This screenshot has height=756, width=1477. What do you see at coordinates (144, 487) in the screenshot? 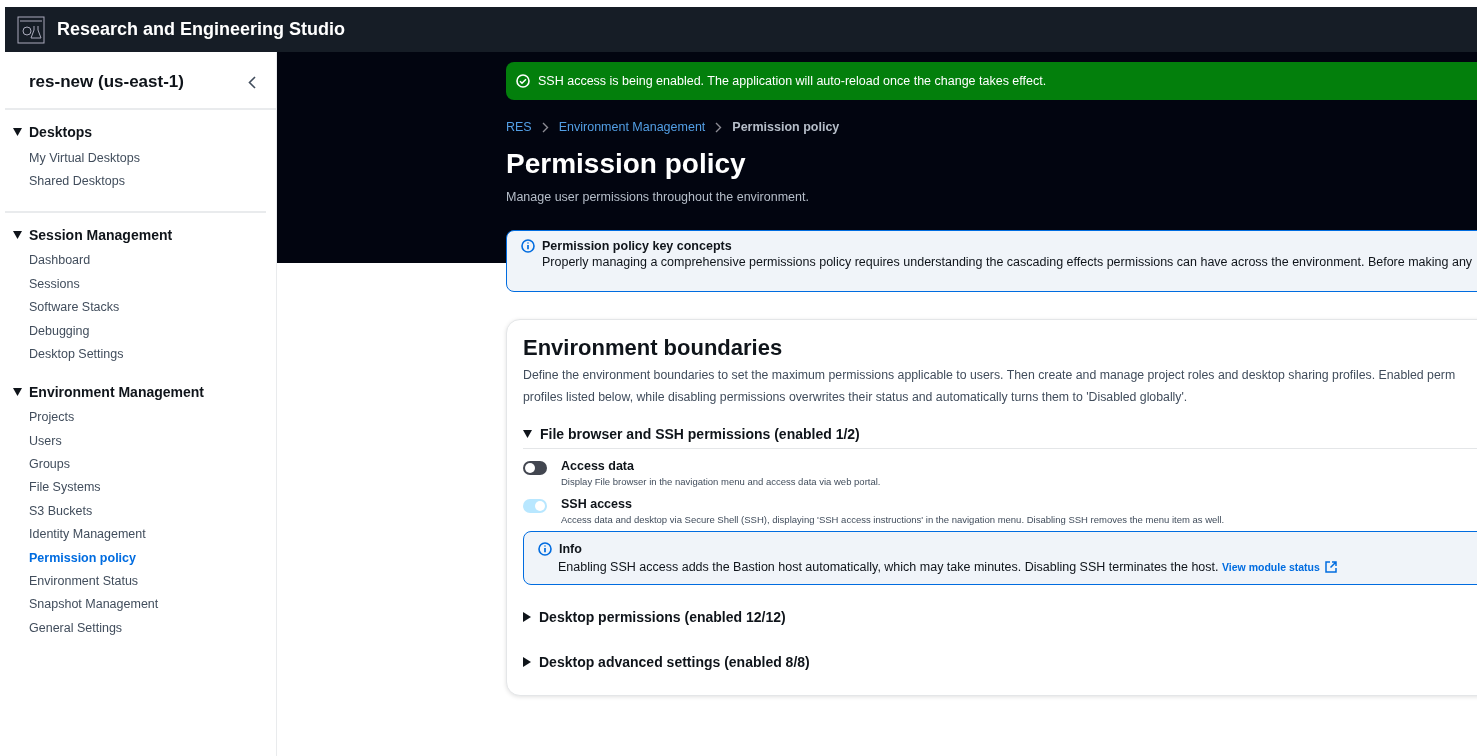
I see `nav-link: File Systems` at bounding box center [144, 487].